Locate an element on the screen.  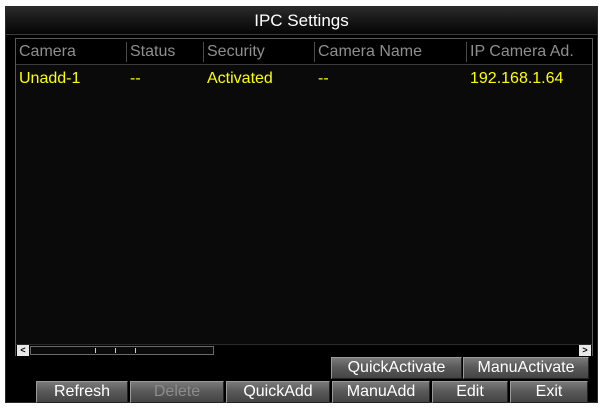
column-header-camera: Camera is located at coordinates (71, 52).